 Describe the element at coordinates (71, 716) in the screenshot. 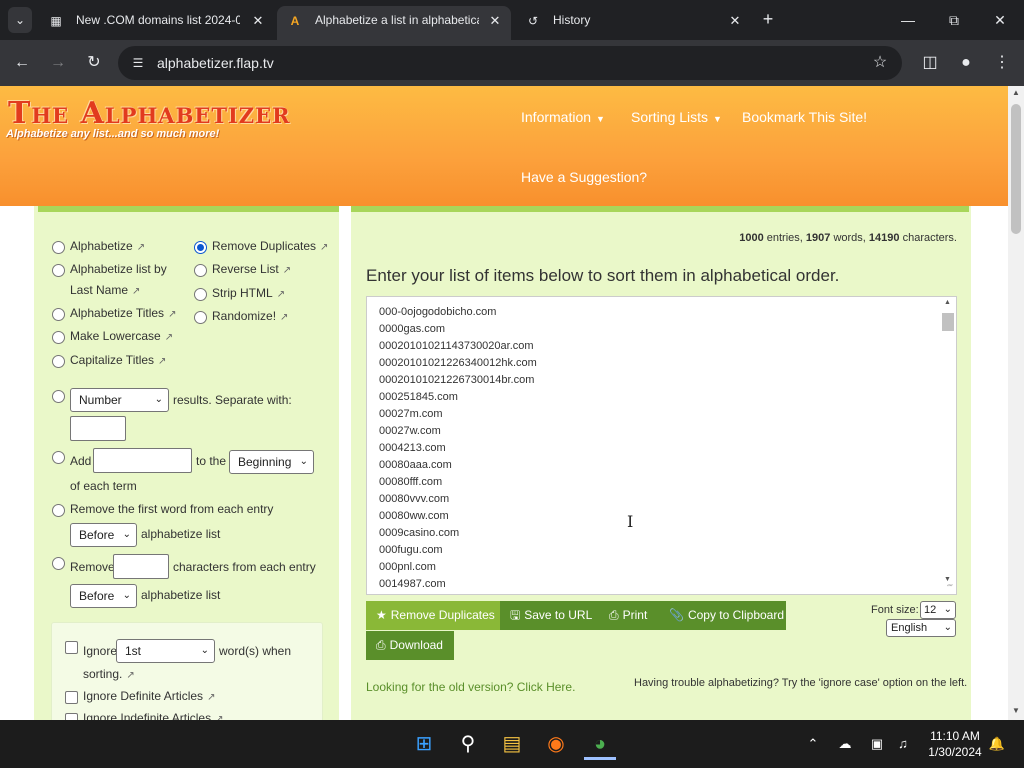

I see `ignore-indefinite-checkbox` at that location.